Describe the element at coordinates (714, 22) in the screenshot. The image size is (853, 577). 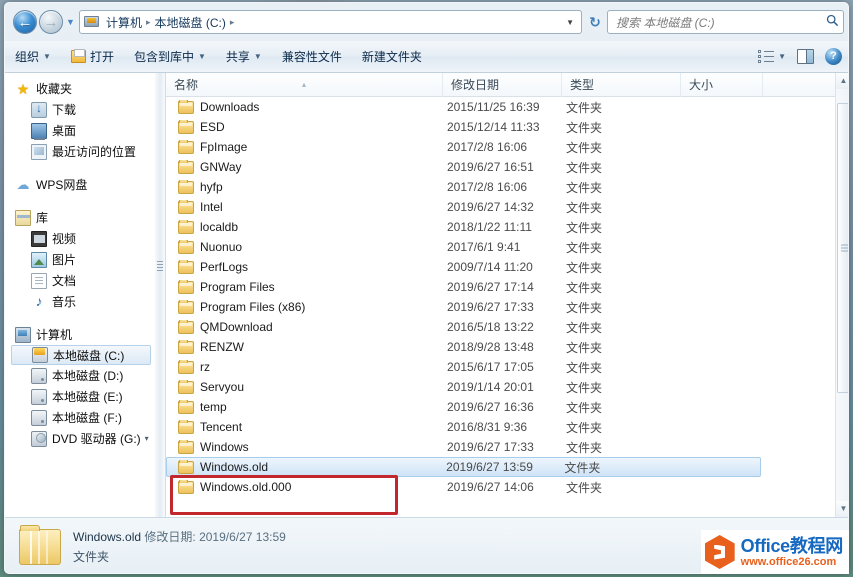
I see `search-input: 搜索 本地磁盘 (C:)` at that location.